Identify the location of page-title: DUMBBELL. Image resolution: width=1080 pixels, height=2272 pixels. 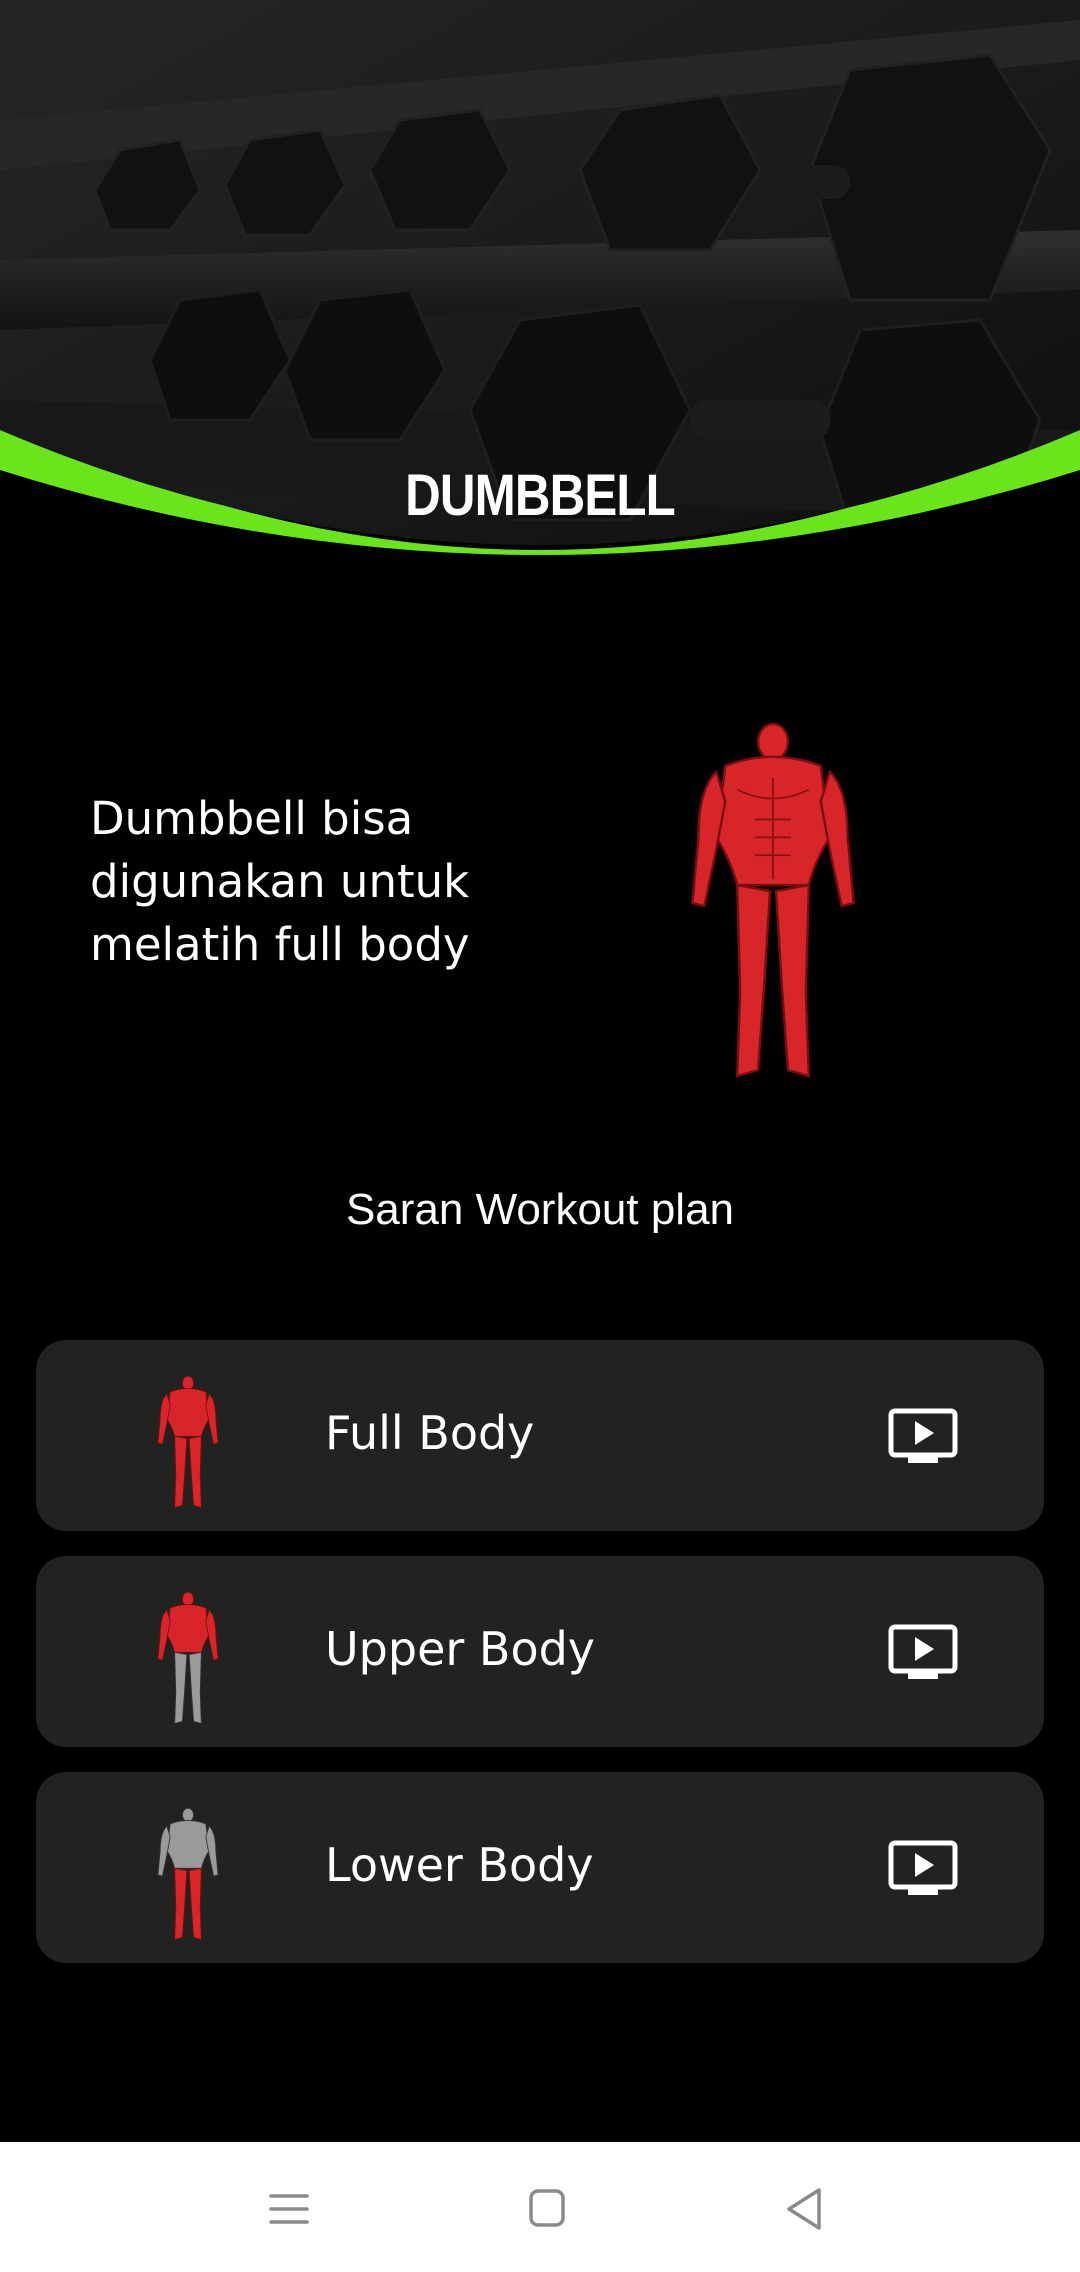
(540, 495).